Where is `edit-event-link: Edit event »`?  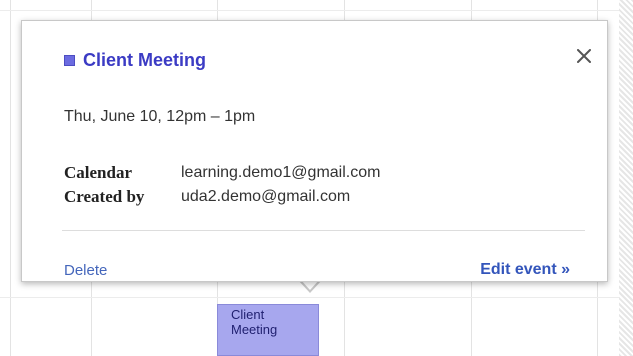
edit-event-link: Edit event » is located at coordinates (525, 270).